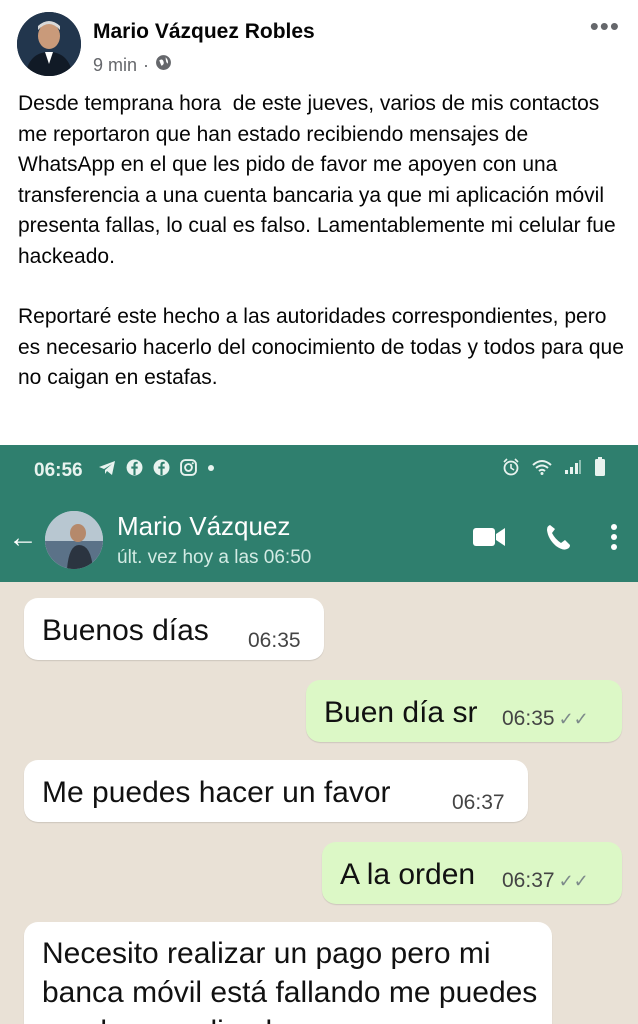  Describe the element at coordinates (408, 874) in the screenshot. I see `message-text: A la orden` at that location.